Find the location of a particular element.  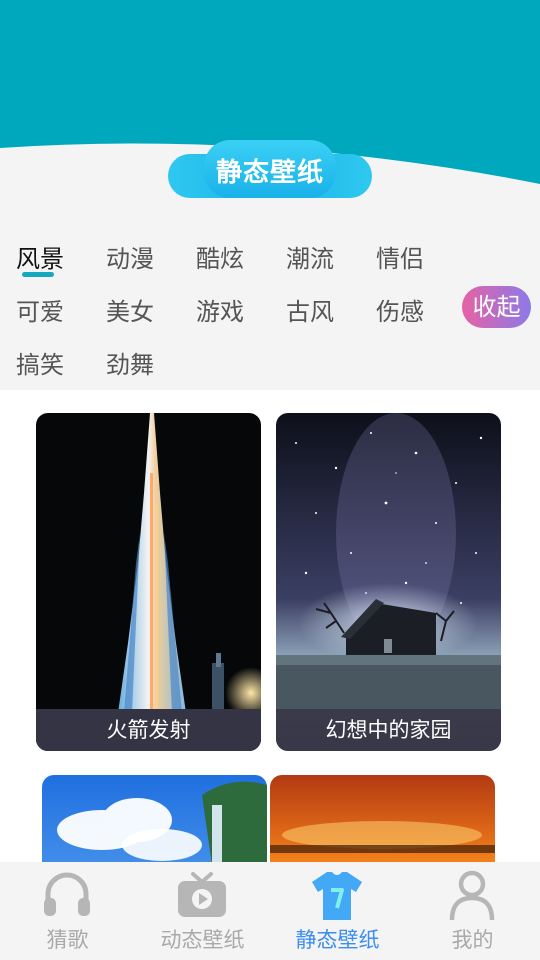

bottom-navigation: 猜歌 动态壁纸 静态壁纸 我的 is located at coordinates (270, 911).